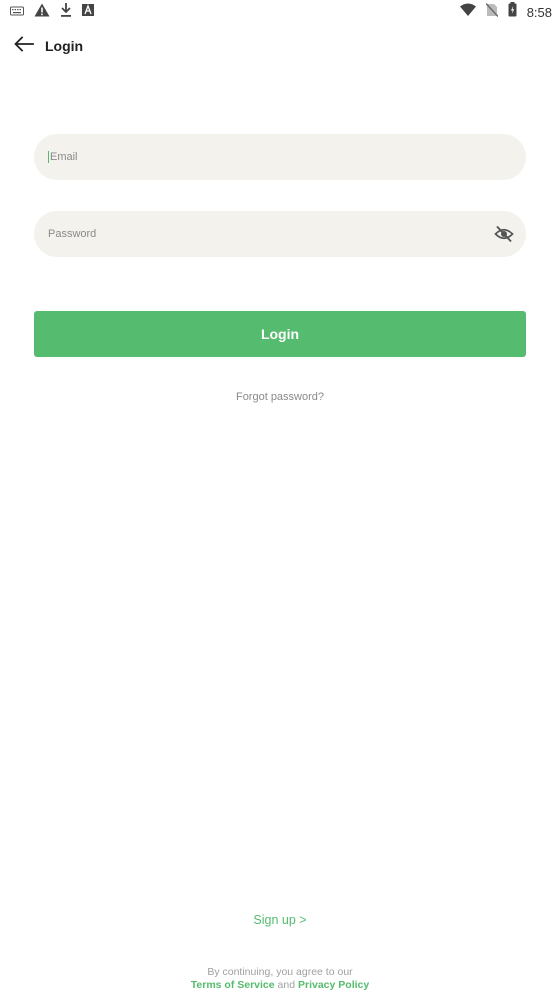 The width and height of the screenshot is (560, 997). Describe the element at coordinates (280, 972) in the screenshot. I see `legal-prefix: By continuing, you agree to our` at that location.